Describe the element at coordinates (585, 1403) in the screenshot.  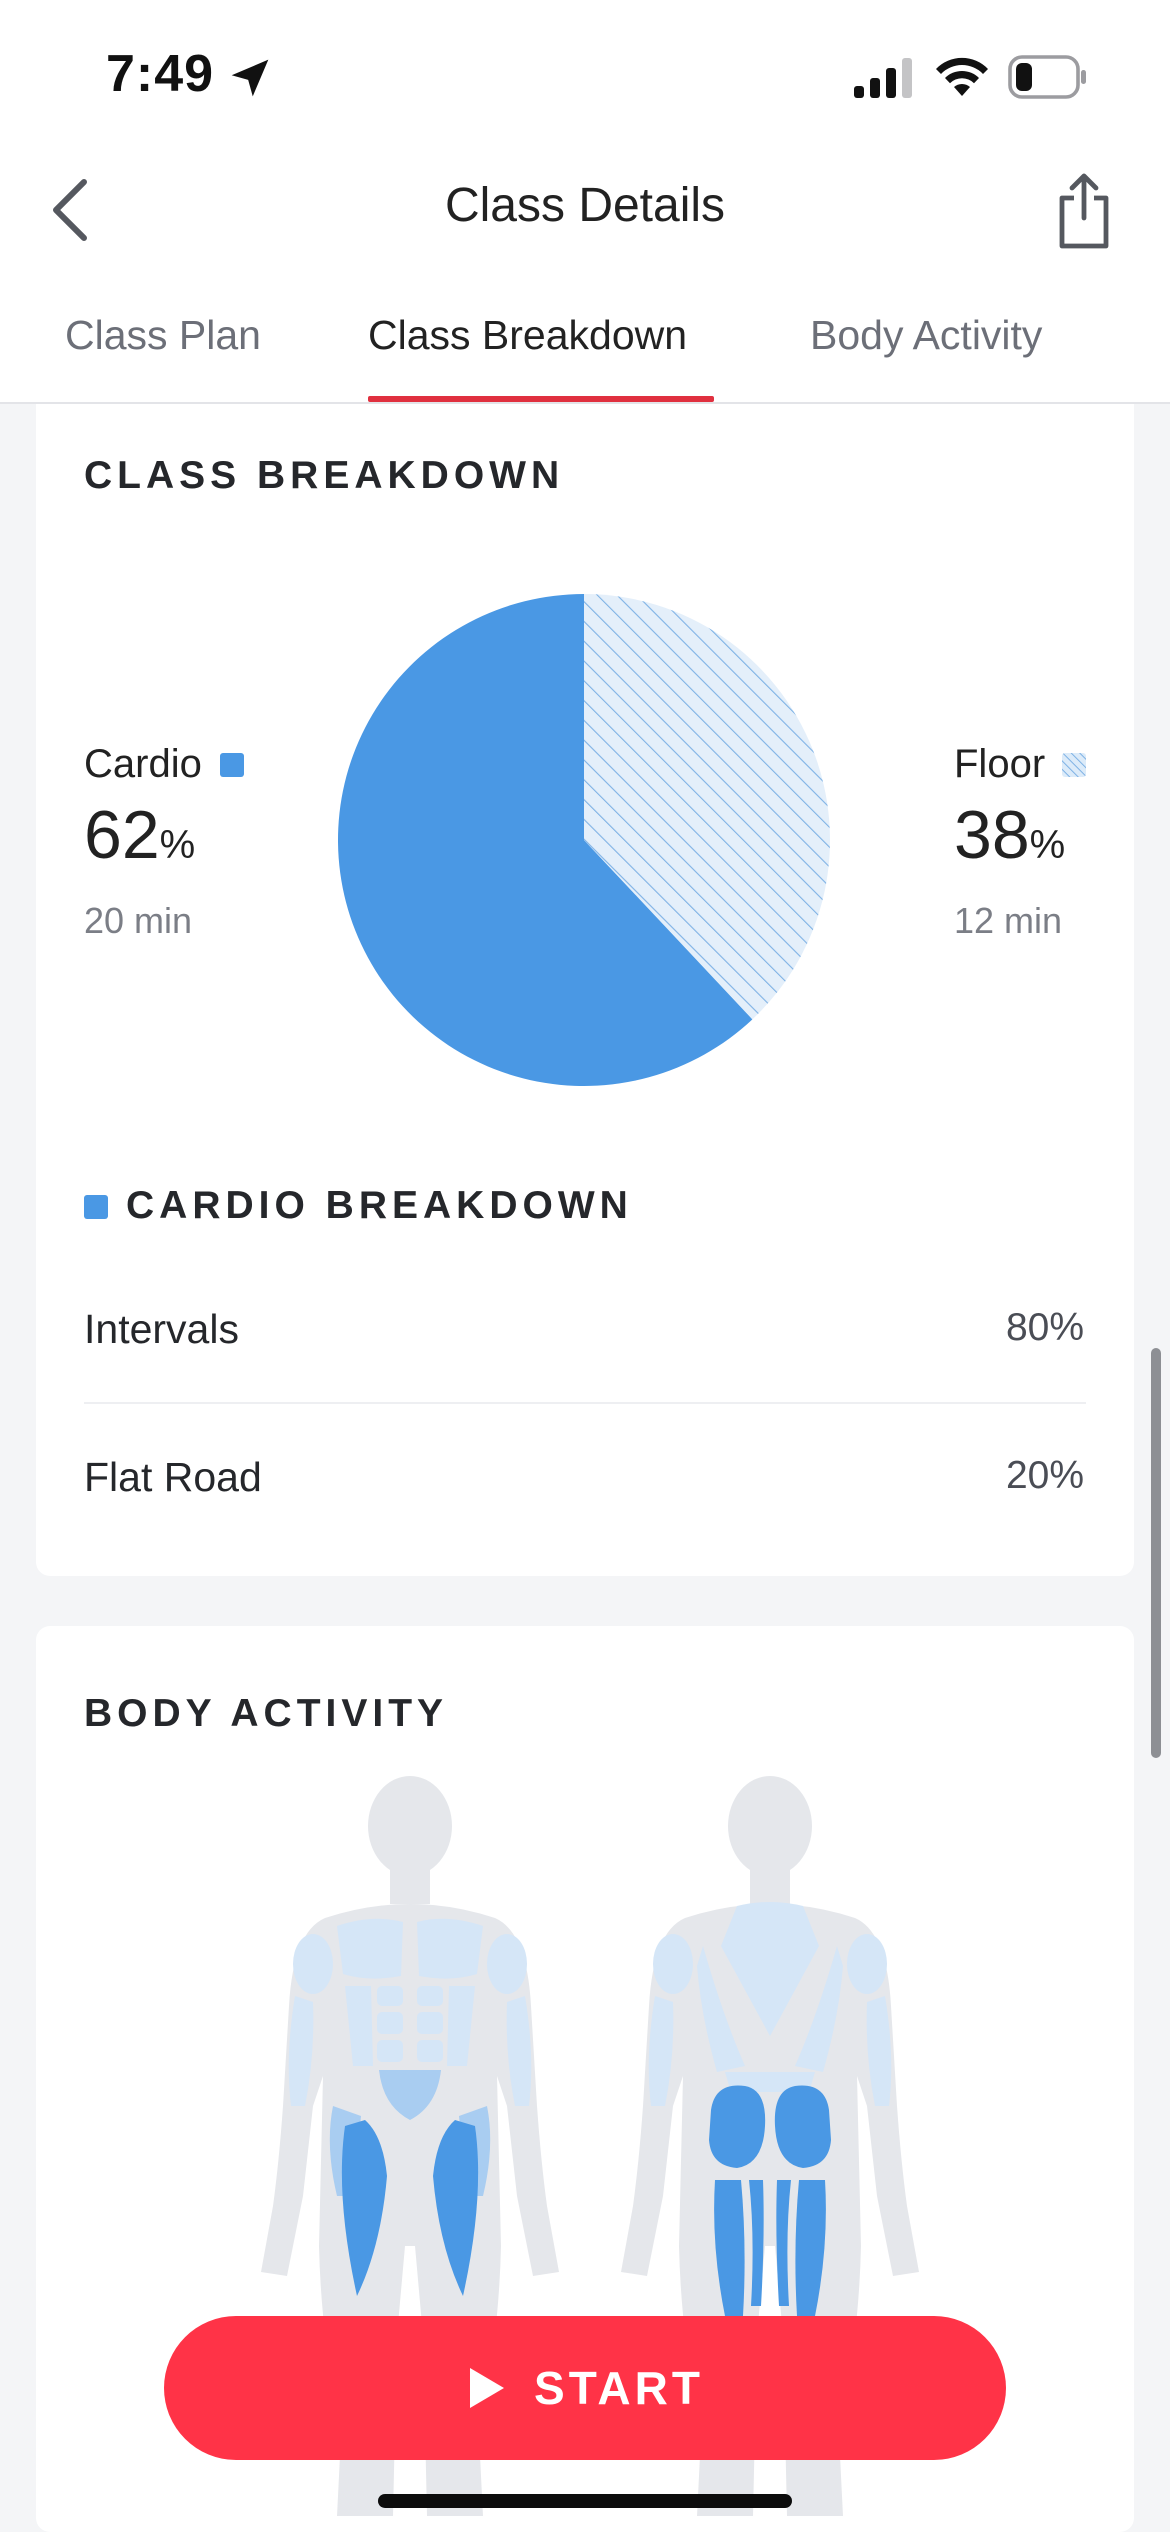
I see `row-divider` at that location.